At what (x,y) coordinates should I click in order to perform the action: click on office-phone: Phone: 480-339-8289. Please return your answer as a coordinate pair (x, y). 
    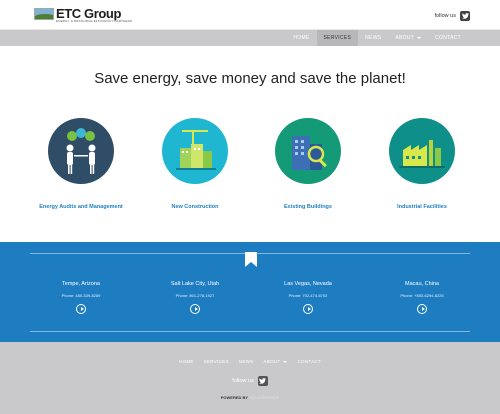
    Looking at the image, I should click on (81, 295).